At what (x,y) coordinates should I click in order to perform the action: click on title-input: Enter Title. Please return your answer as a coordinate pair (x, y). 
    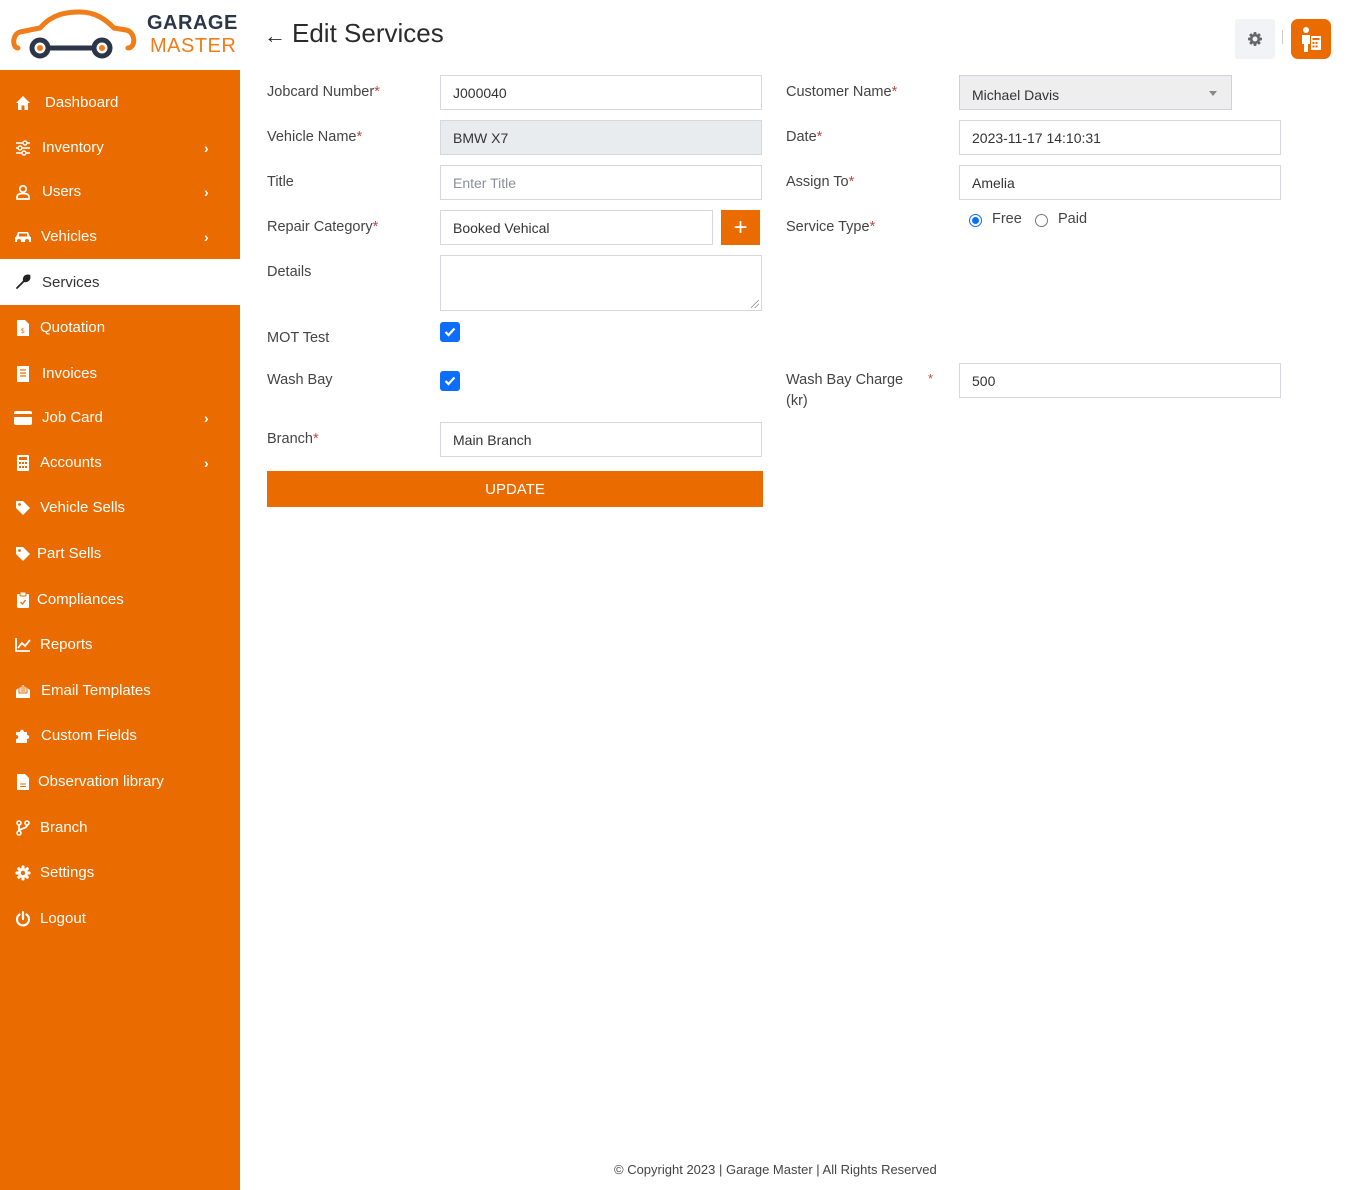
    Looking at the image, I should click on (601, 182).